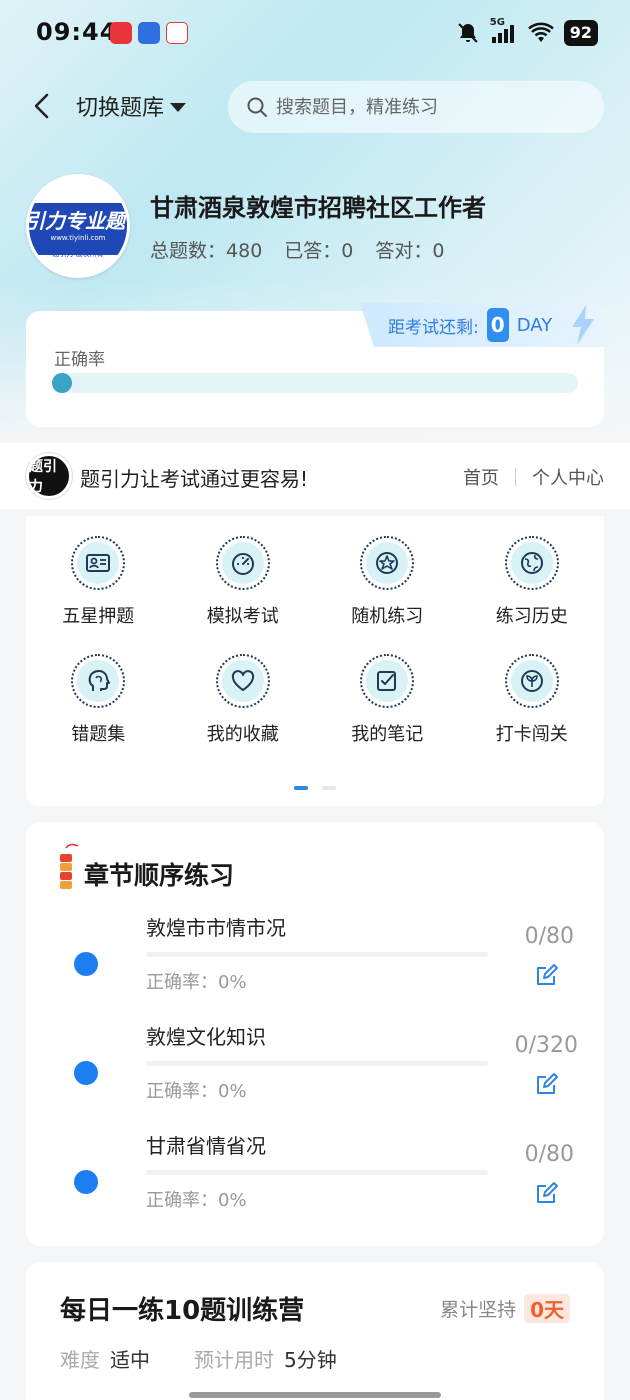 This screenshot has width=630, height=1400. What do you see at coordinates (315, 365) in the screenshot?
I see `accuracy-card: 距考试还剩: 0 DAY 正确率` at bounding box center [315, 365].